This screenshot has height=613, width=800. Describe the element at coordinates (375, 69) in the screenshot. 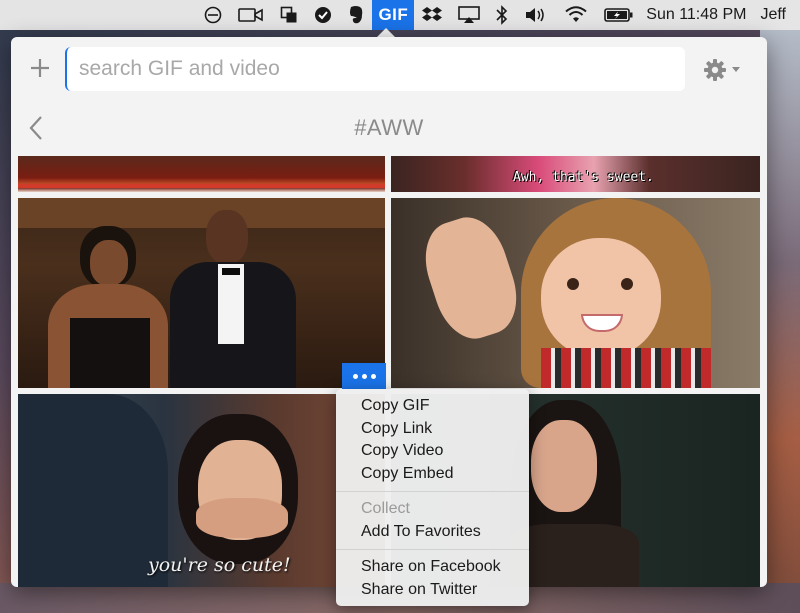

I see `search-input` at that location.